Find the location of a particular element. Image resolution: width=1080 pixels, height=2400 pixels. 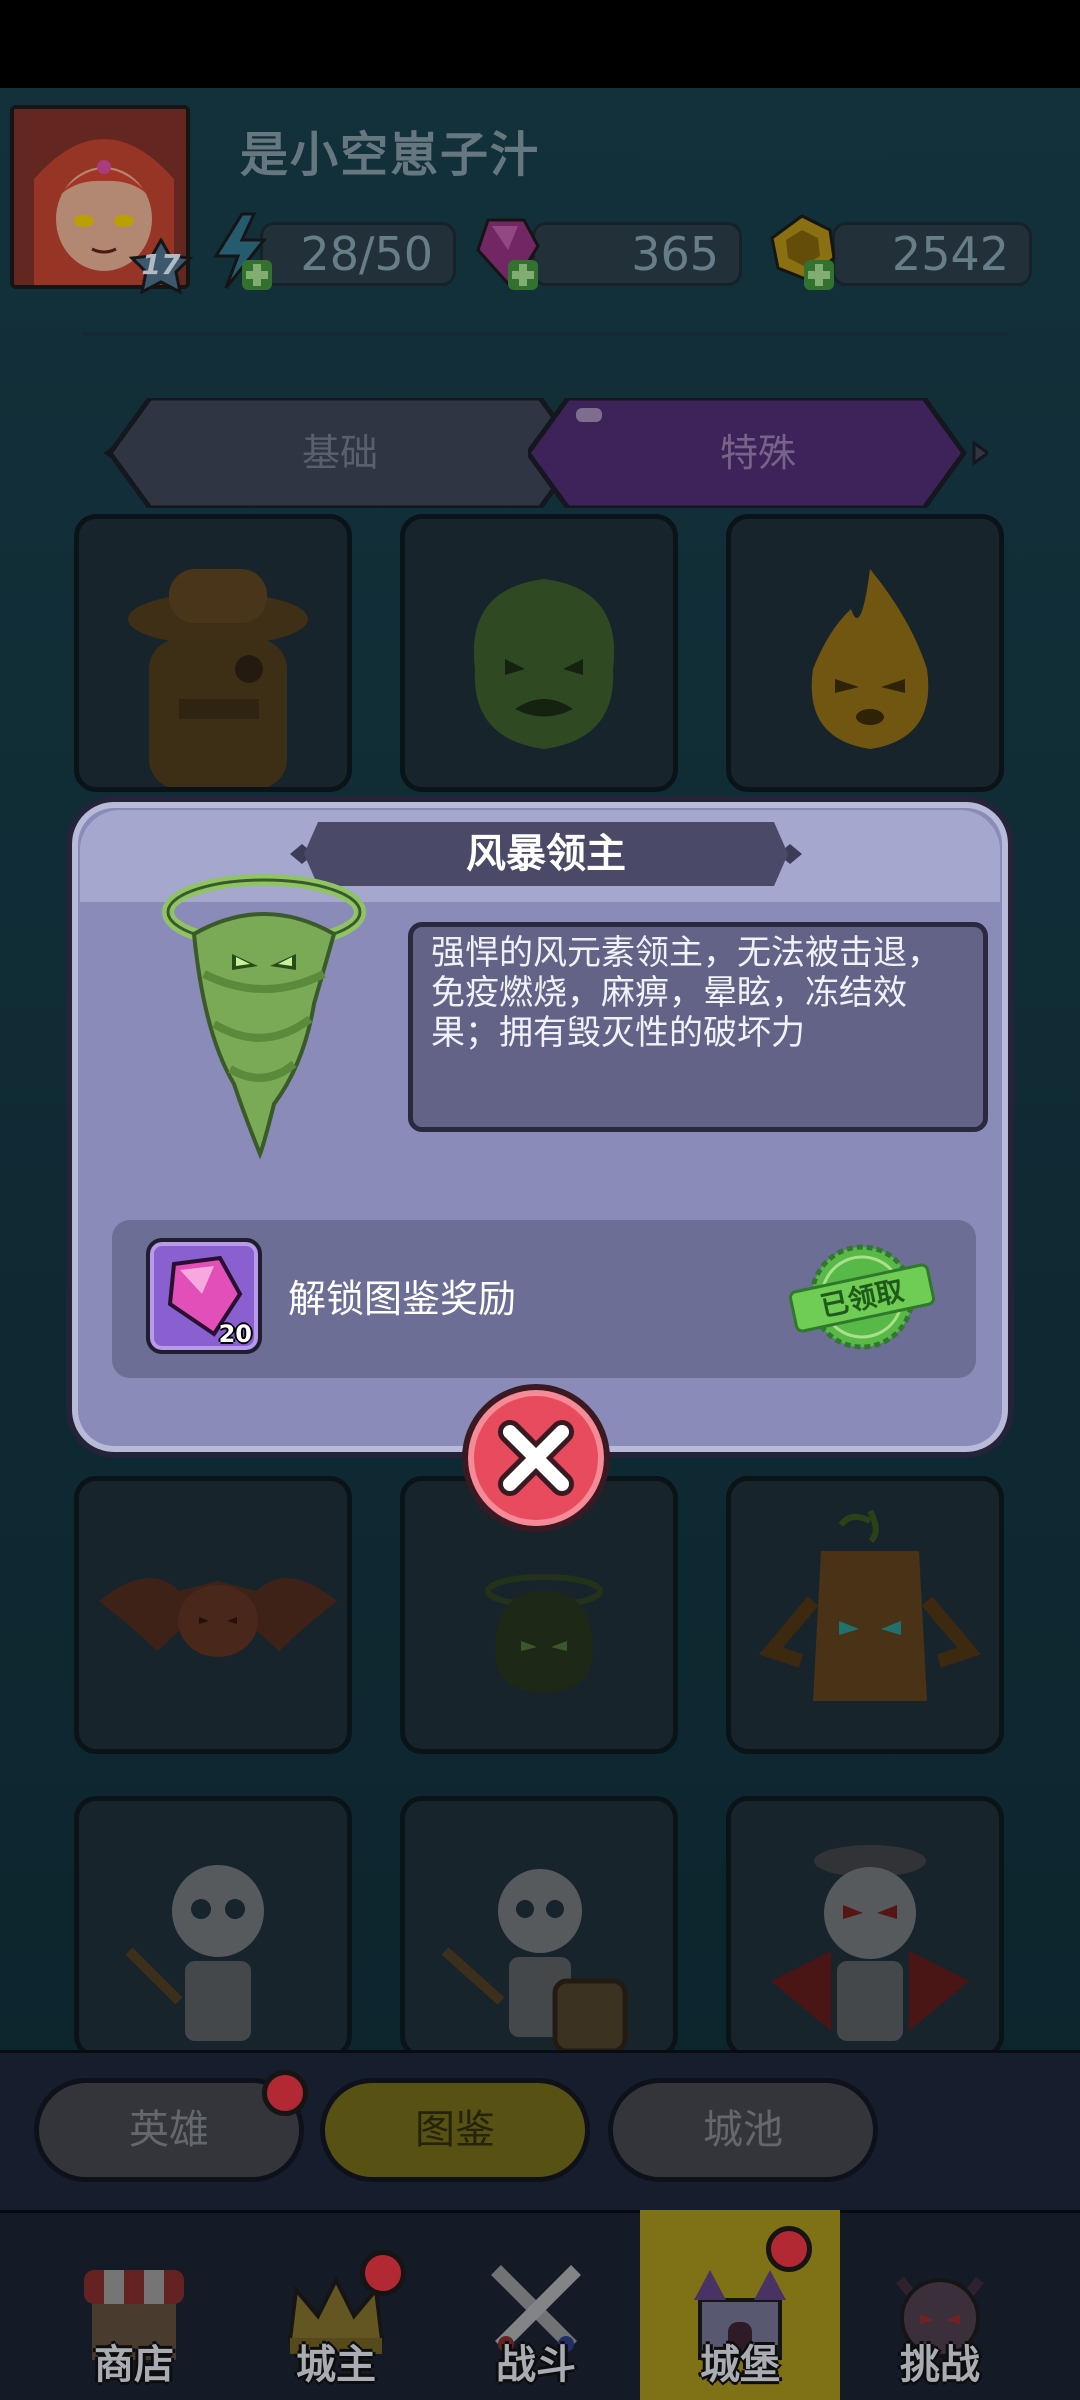

energy-add-button is located at coordinates (242, 252).